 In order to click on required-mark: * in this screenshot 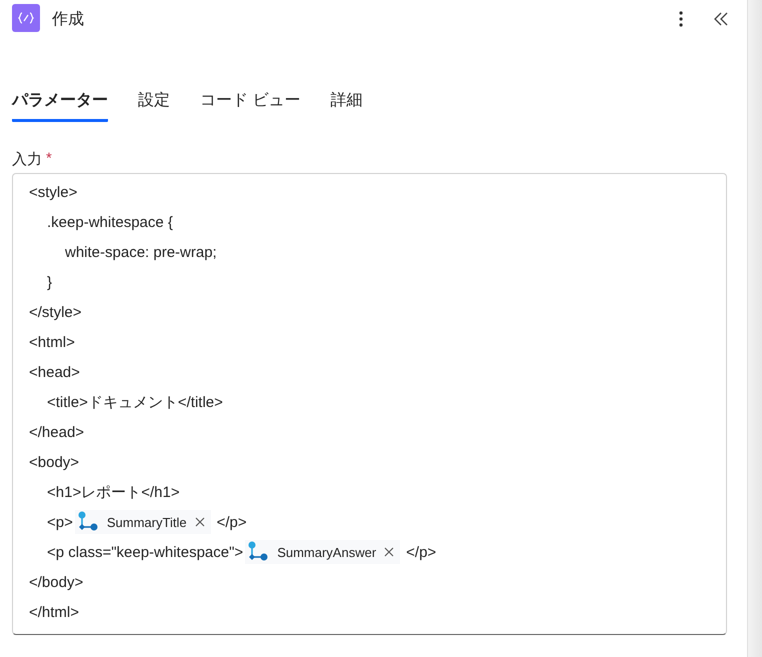, I will do `click(49, 159)`.